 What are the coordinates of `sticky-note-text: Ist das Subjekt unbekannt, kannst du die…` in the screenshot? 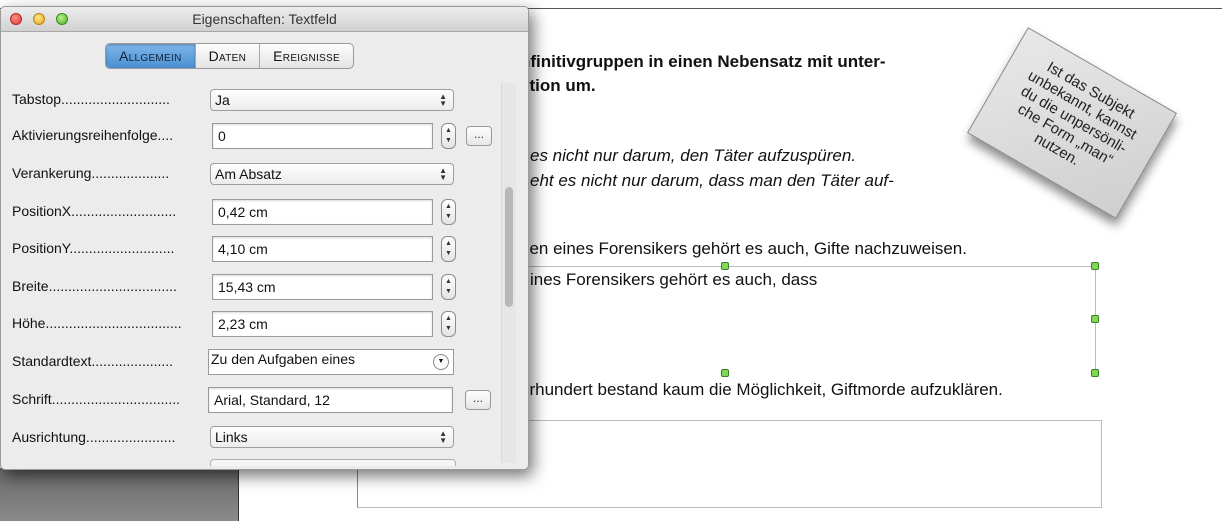 It's located at (1077, 114).